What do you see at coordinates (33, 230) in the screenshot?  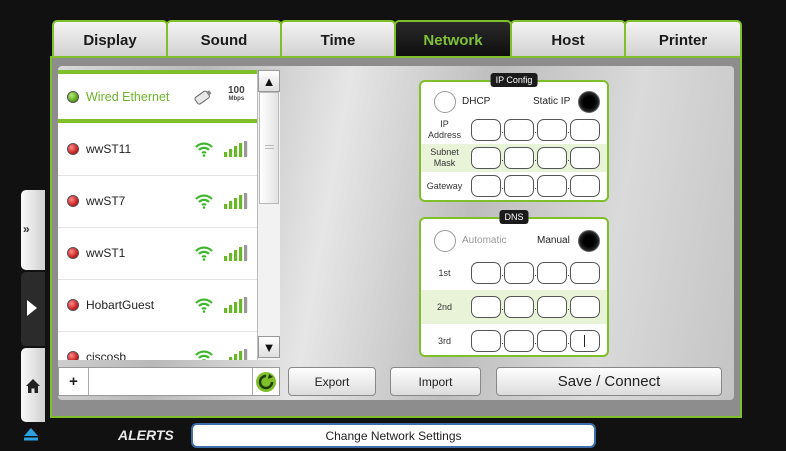 I see `collapse-button: »` at bounding box center [33, 230].